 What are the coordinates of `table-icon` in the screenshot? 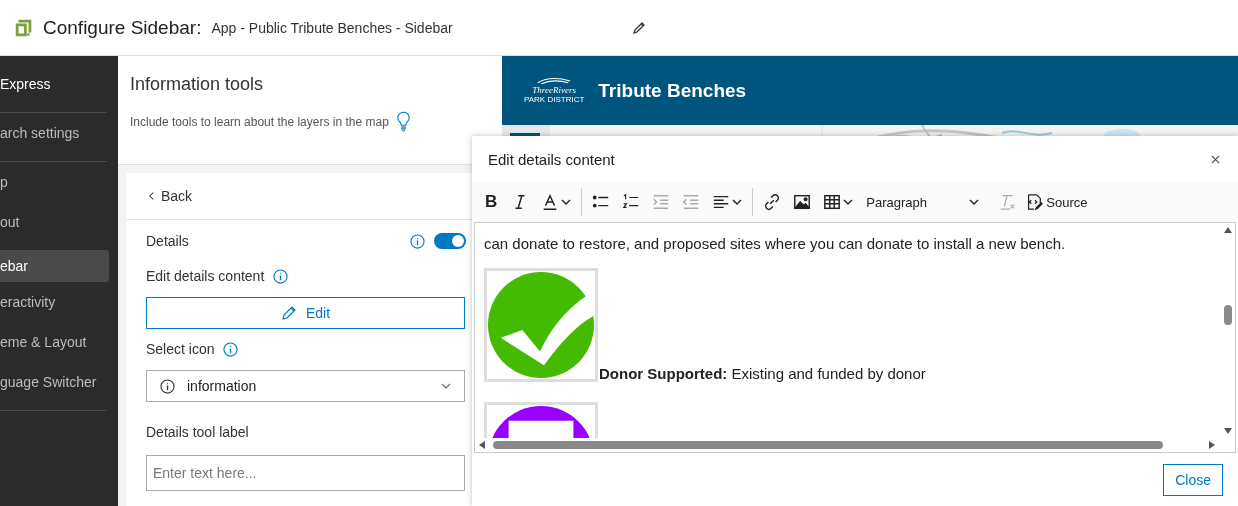 It's located at (832, 202).